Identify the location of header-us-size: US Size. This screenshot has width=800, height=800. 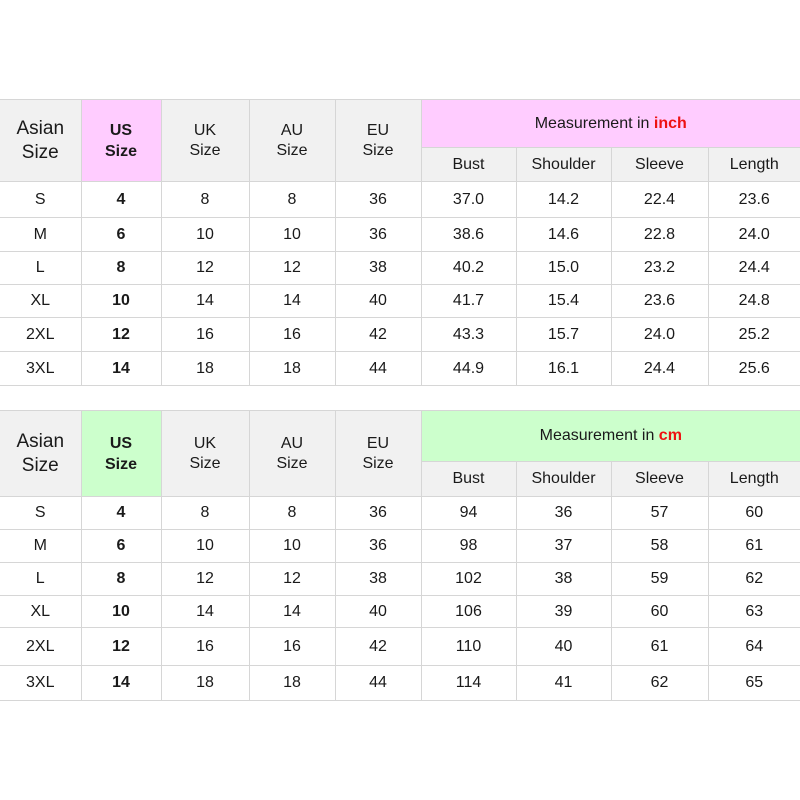
(121, 140).